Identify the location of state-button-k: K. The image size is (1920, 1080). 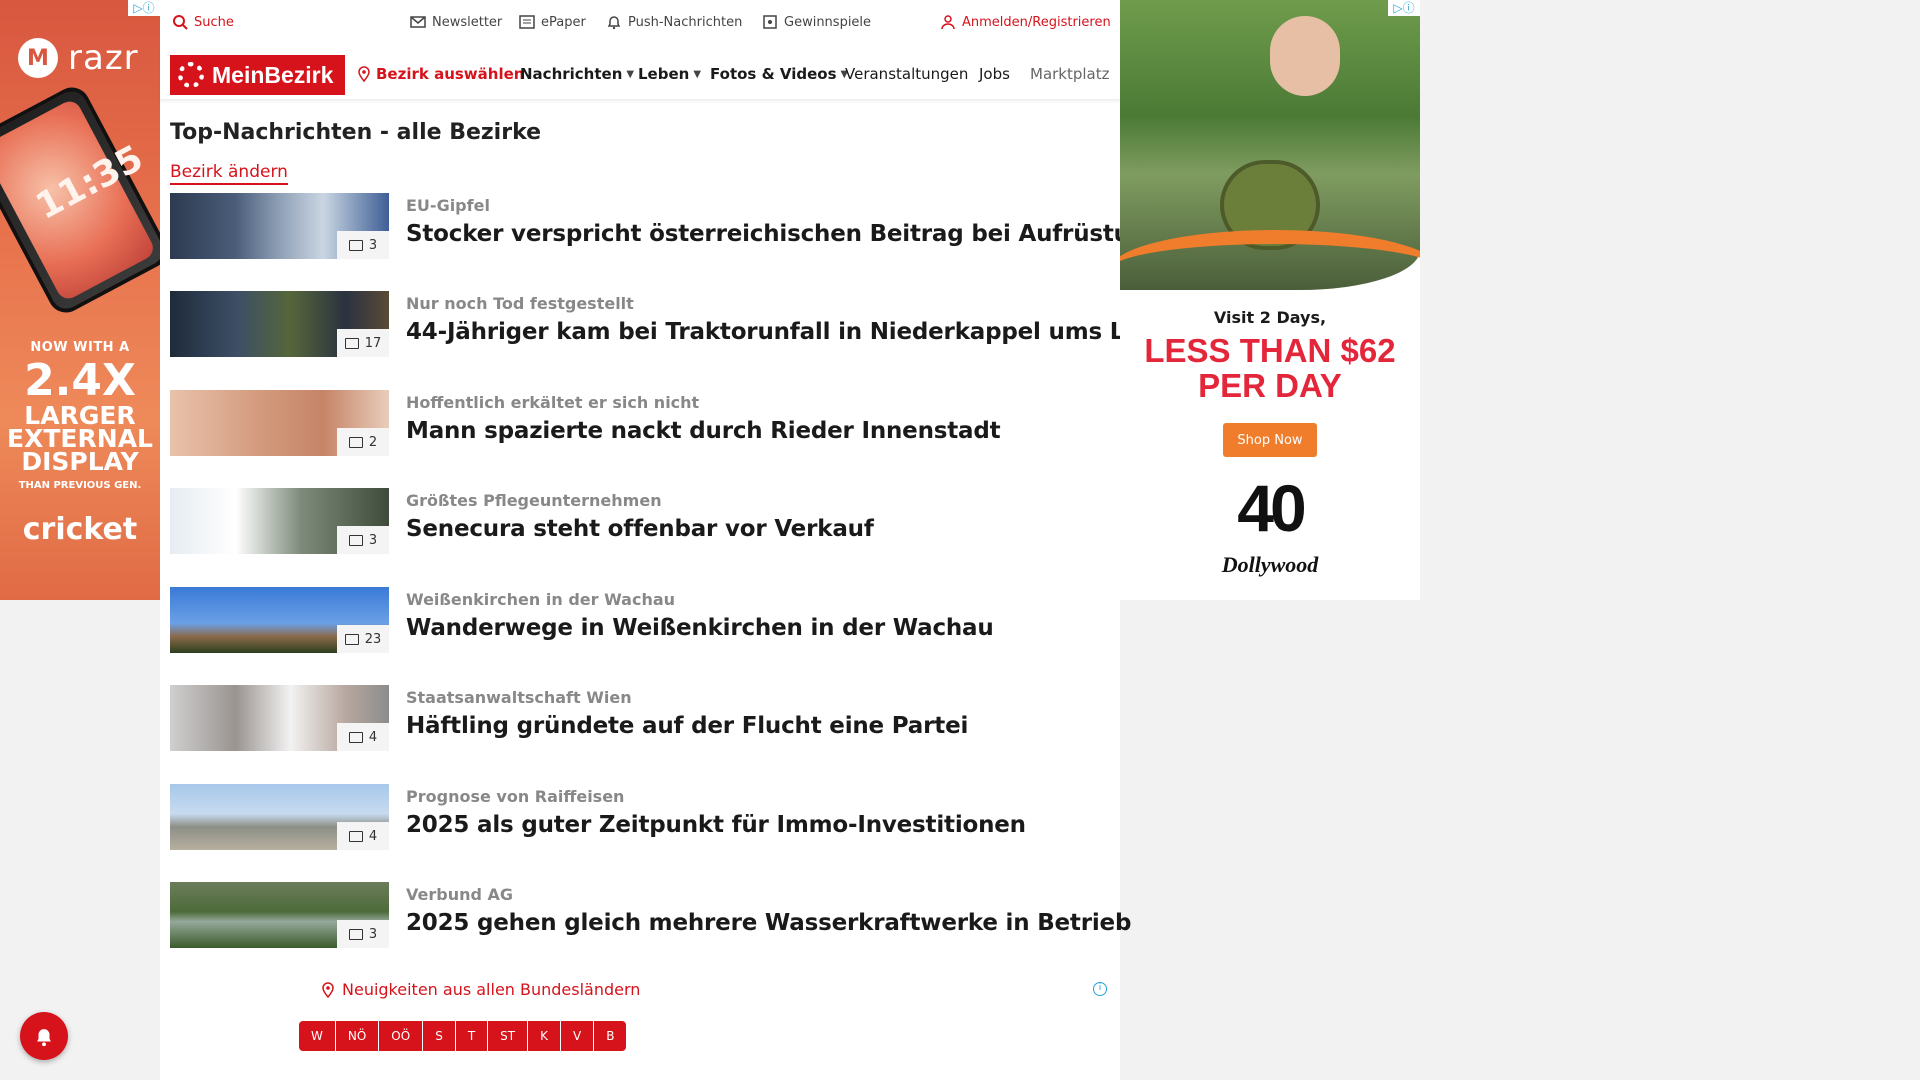
(544, 1036).